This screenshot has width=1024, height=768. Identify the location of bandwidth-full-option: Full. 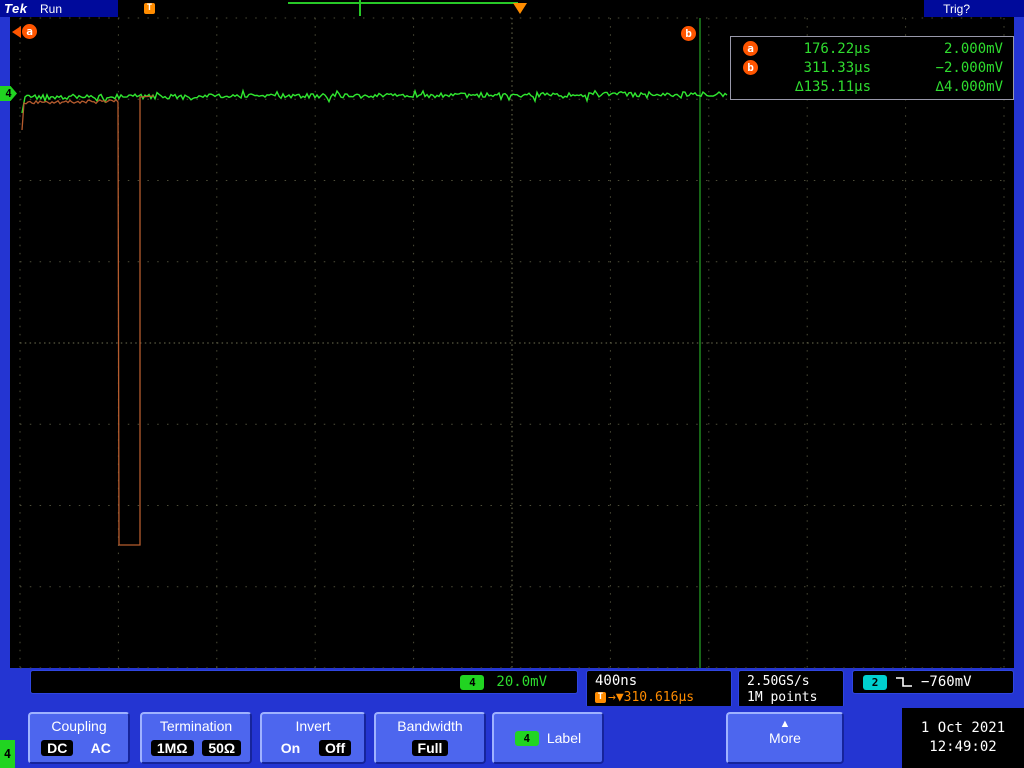
(430, 748).